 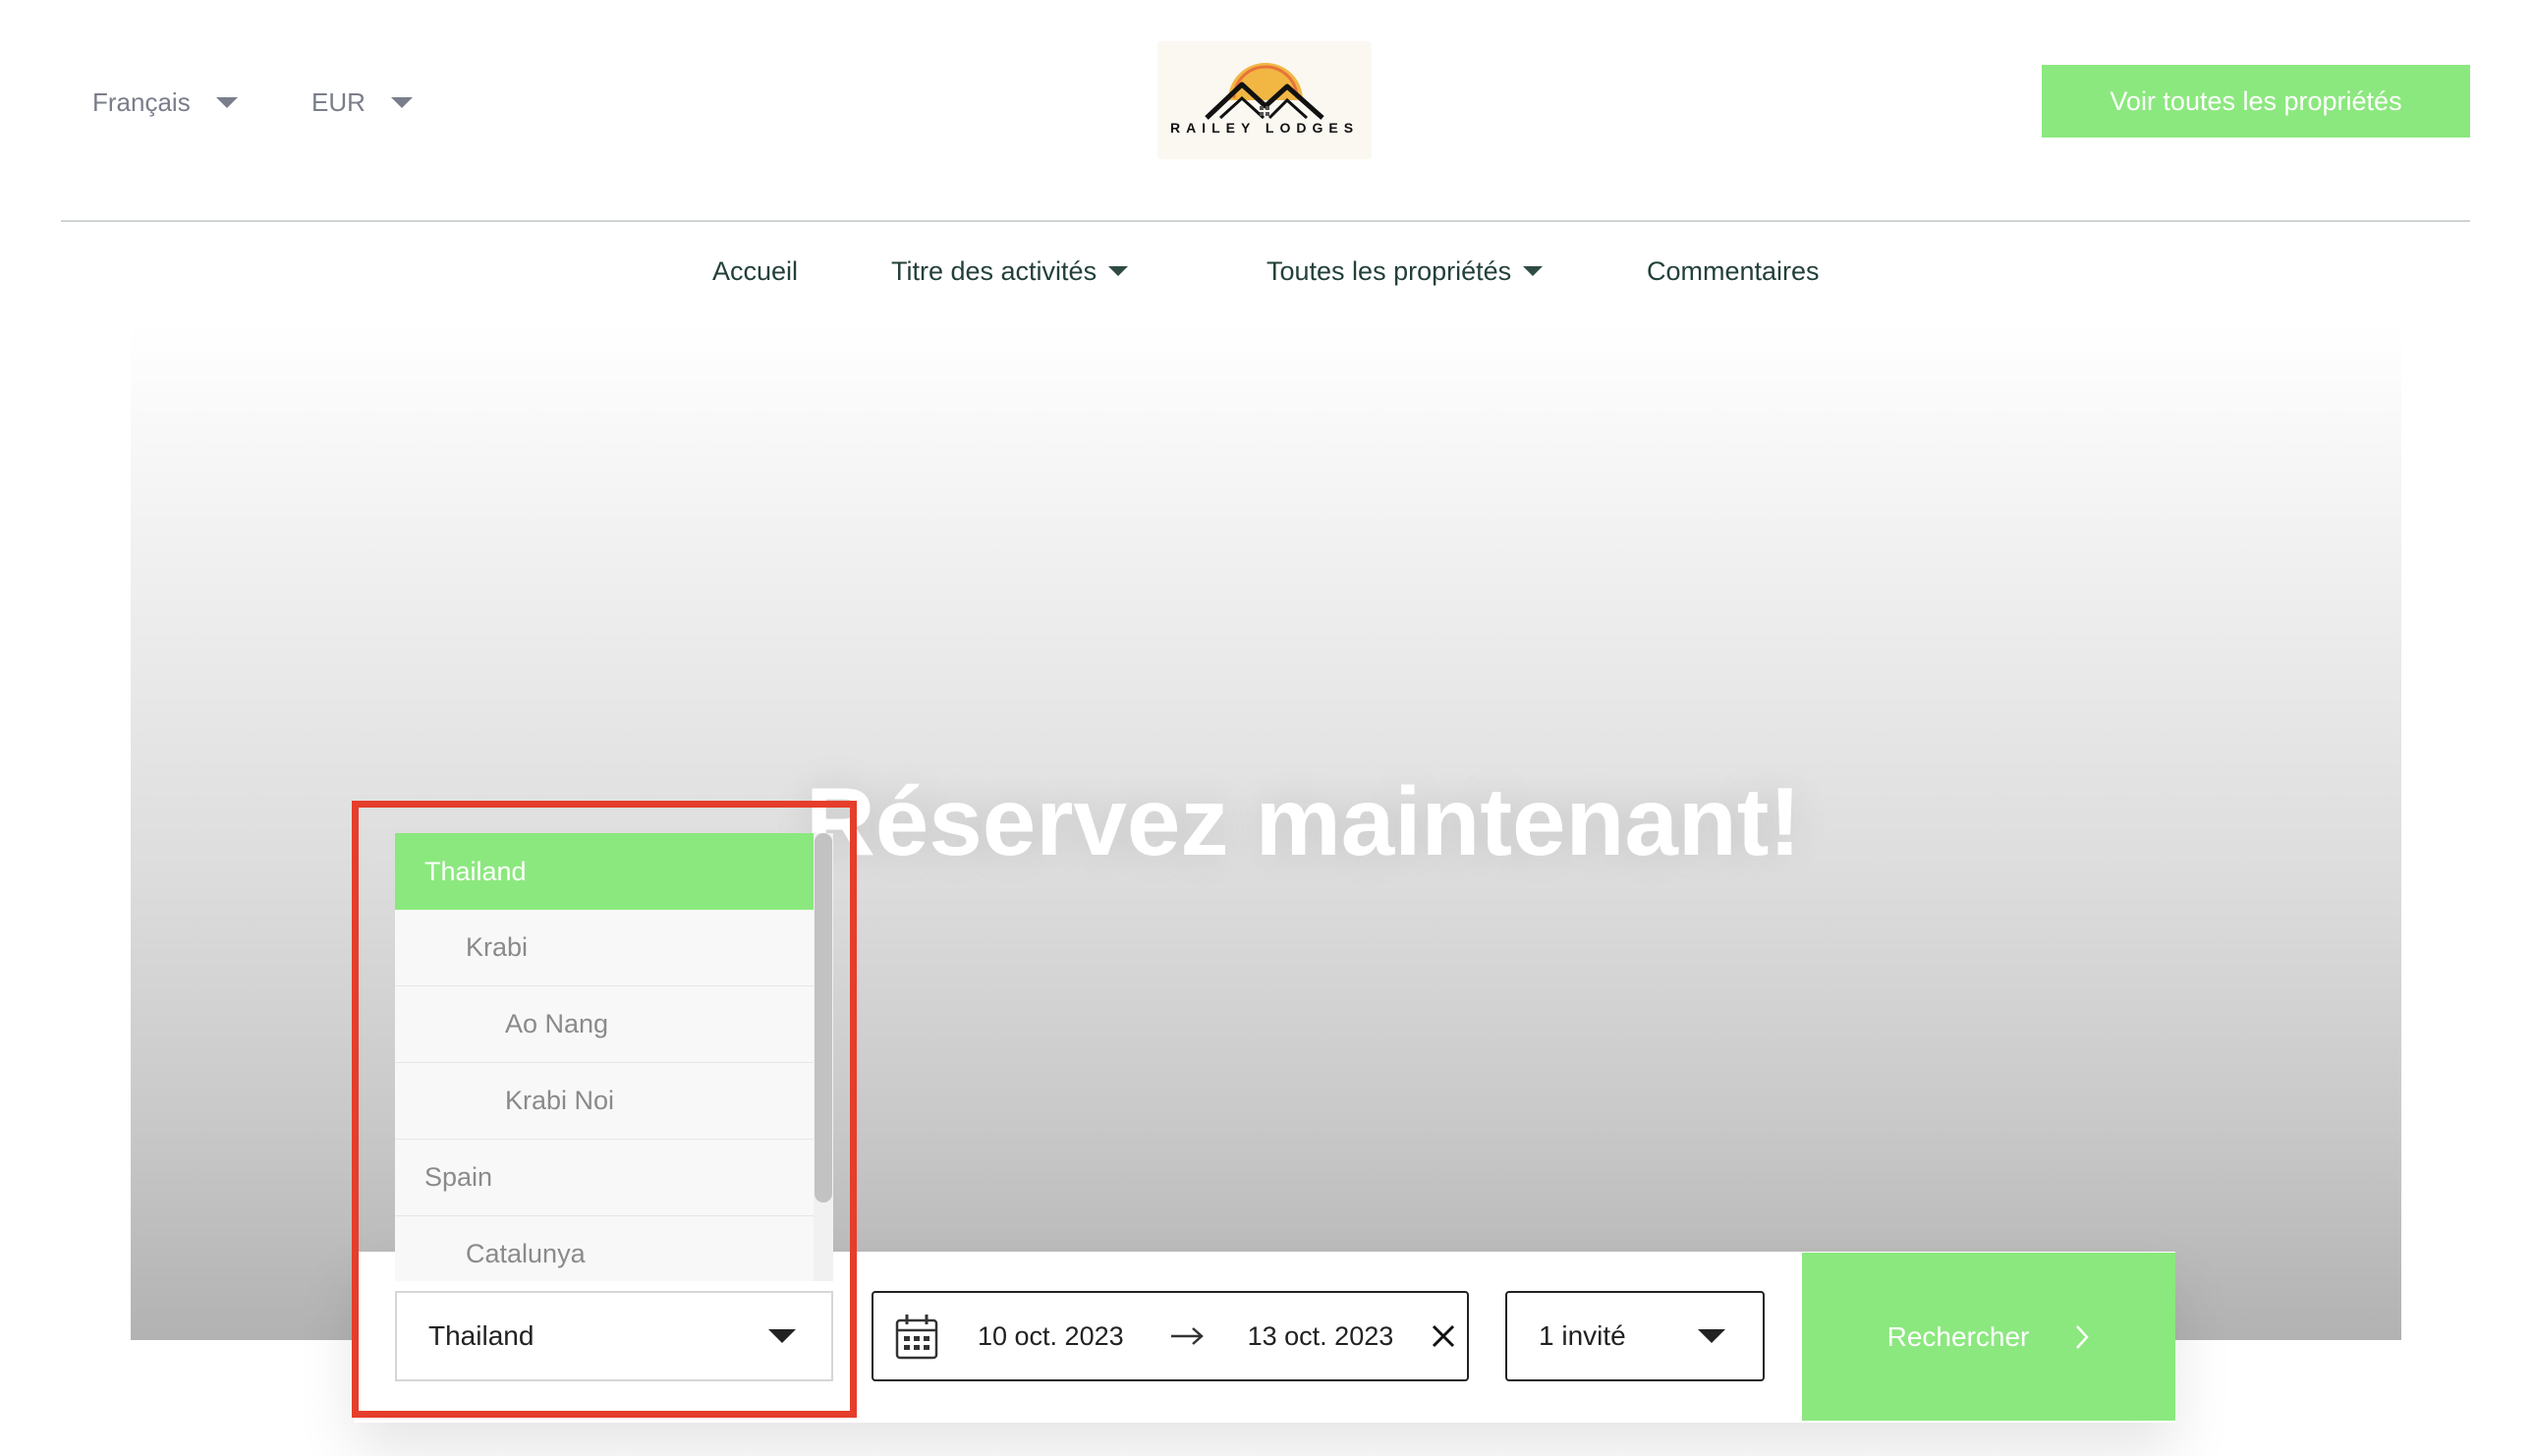 What do you see at coordinates (1264, 91) in the screenshot?
I see `house-sunset-icon` at bounding box center [1264, 91].